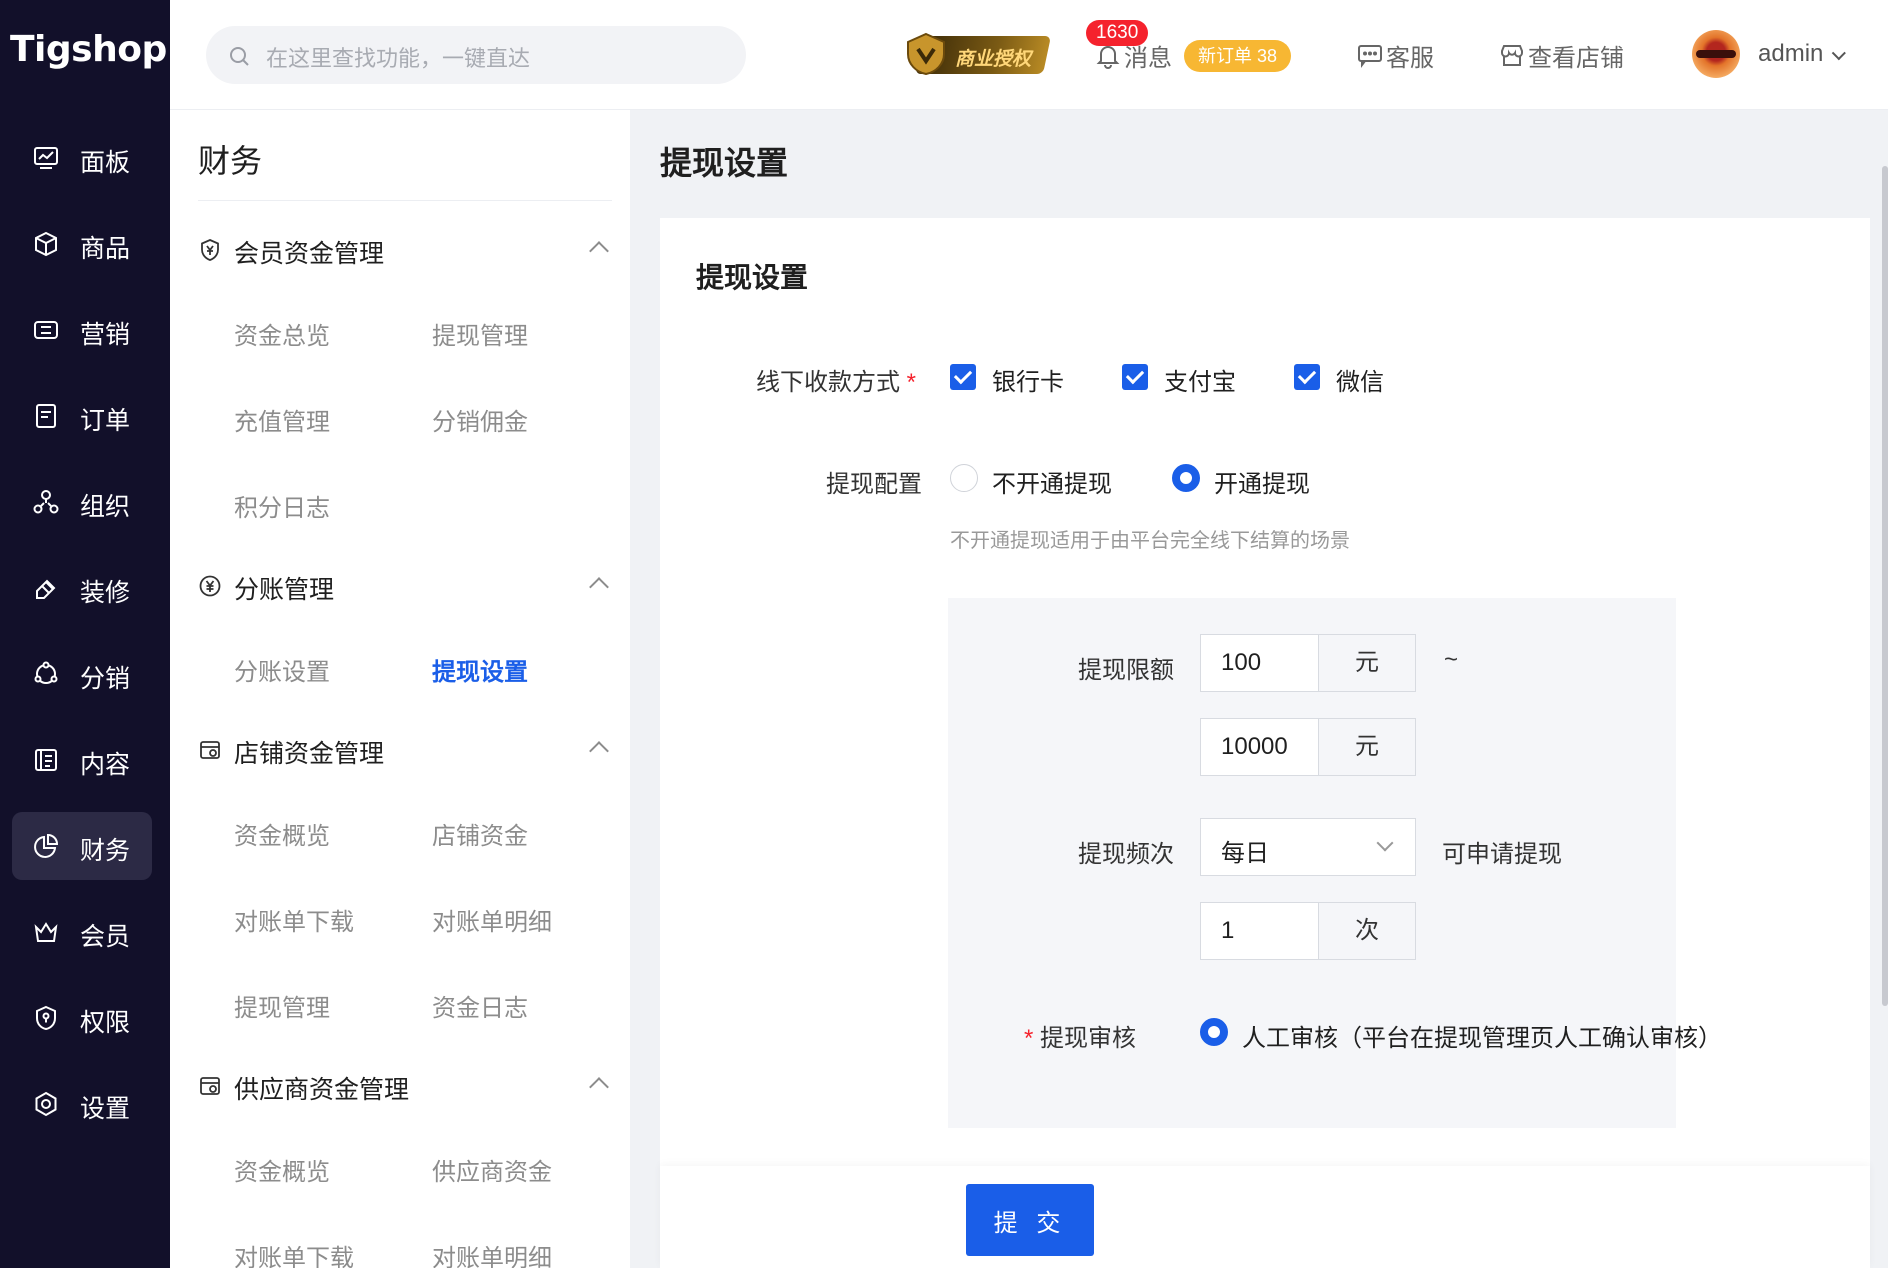 The height and width of the screenshot is (1268, 1888). I want to click on limit-max-input: 10000 元, so click(1308, 747).